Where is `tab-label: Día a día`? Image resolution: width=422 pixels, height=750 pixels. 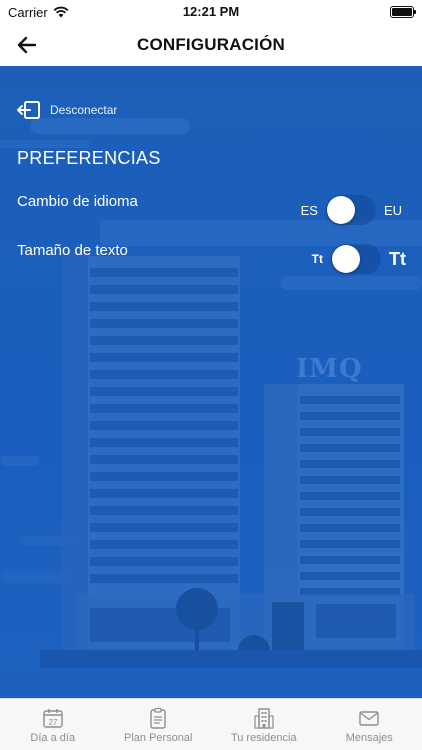
tab-label: Día a día is located at coordinates (53, 738).